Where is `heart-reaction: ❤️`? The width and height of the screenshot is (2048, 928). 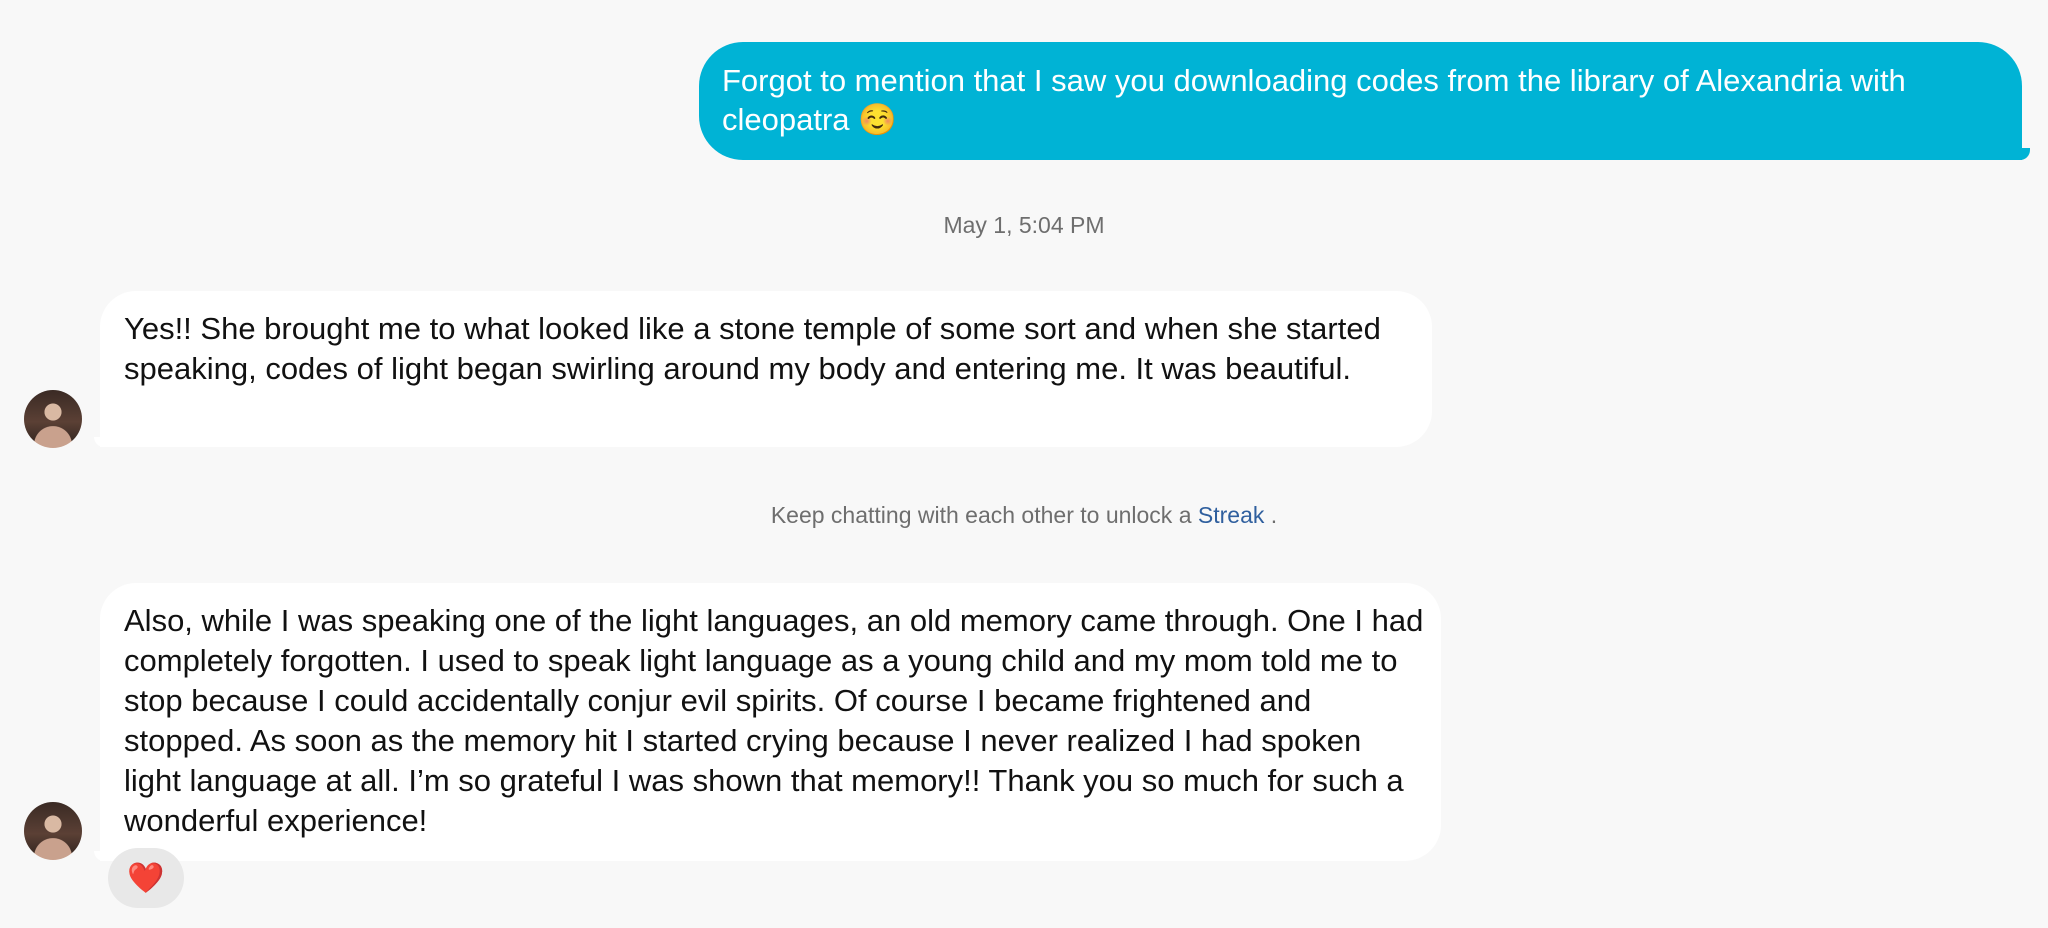
heart-reaction: ❤️ is located at coordinates (146, 878).